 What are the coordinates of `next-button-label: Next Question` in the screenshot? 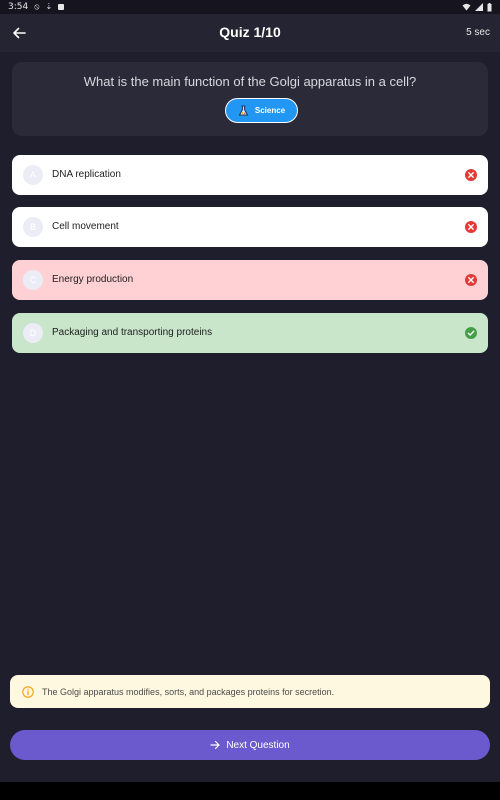 It's located at (258, 745).